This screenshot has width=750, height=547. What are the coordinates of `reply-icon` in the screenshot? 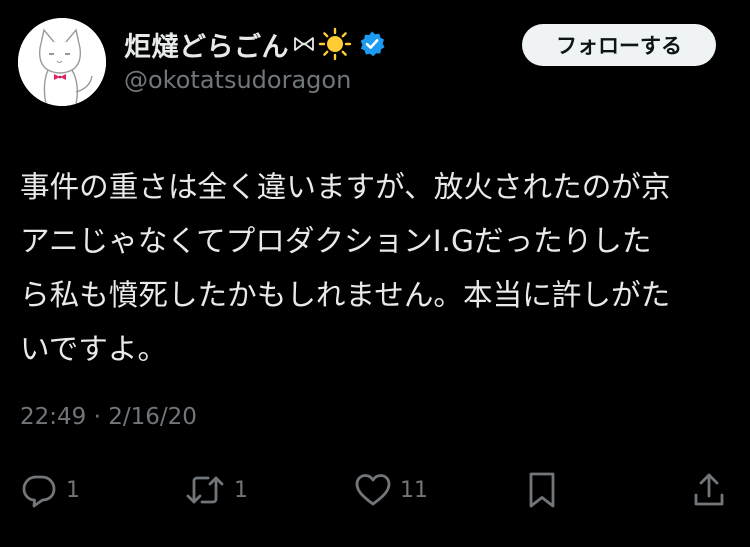 It's located at (39, 490).